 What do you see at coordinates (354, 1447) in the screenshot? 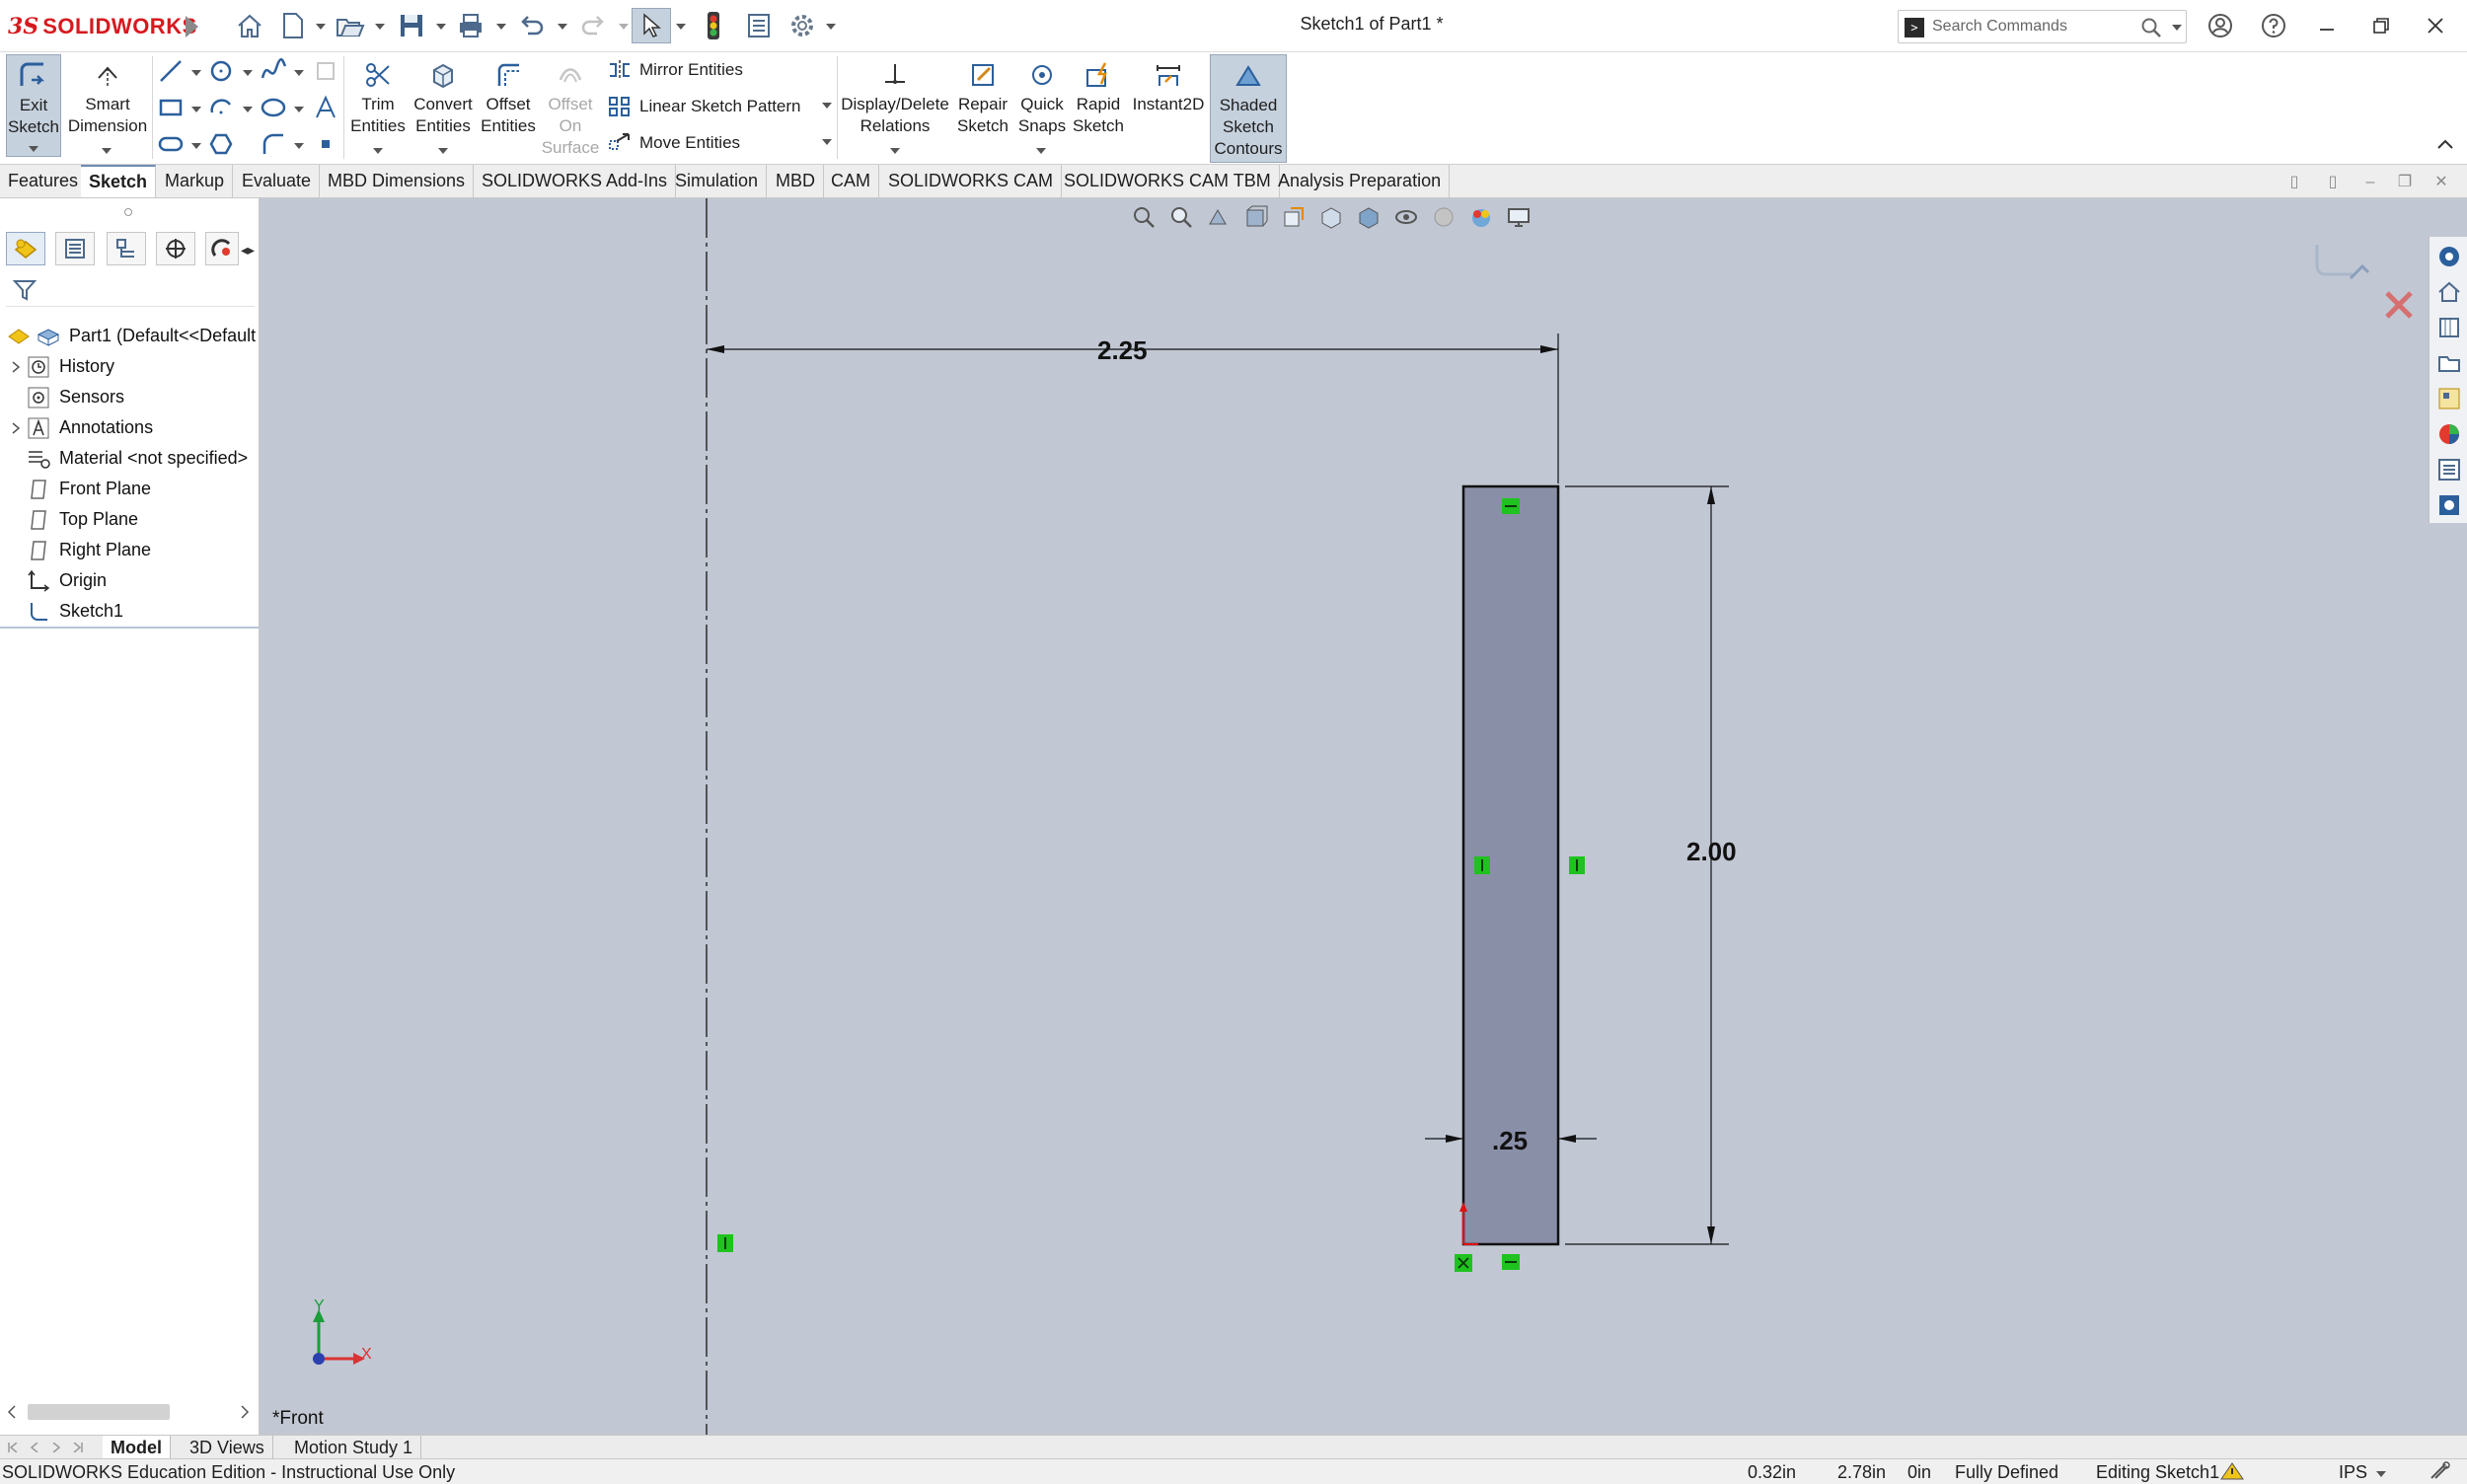
I see `tab-motion-study-1: Motion Study 1` at bounding box center [354, 1447].